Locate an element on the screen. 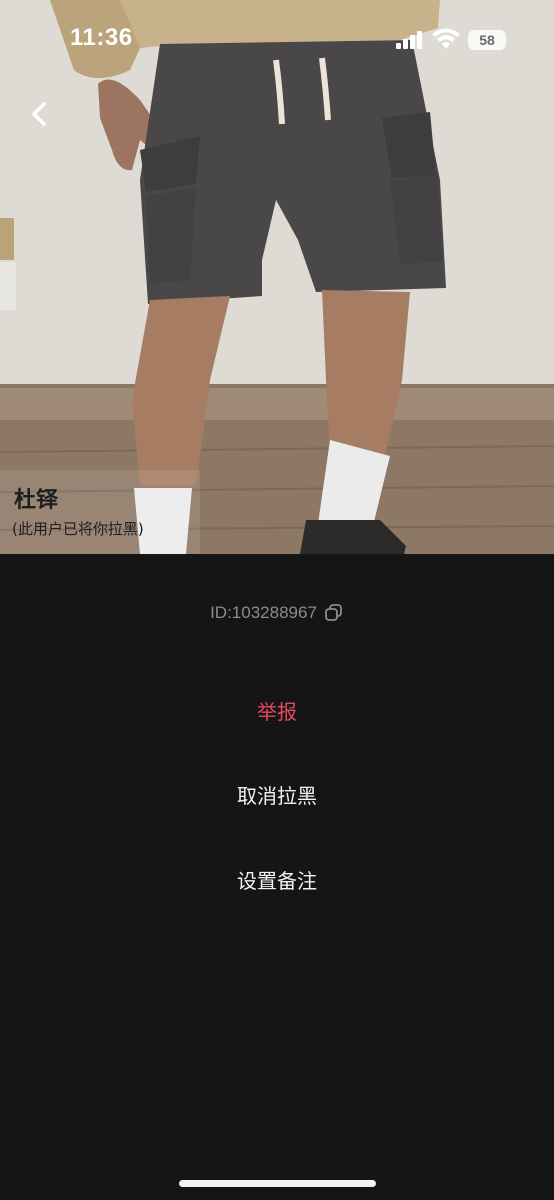  block-status-label: (此用户已将你拉黑) is located at coordinates (78, 529).